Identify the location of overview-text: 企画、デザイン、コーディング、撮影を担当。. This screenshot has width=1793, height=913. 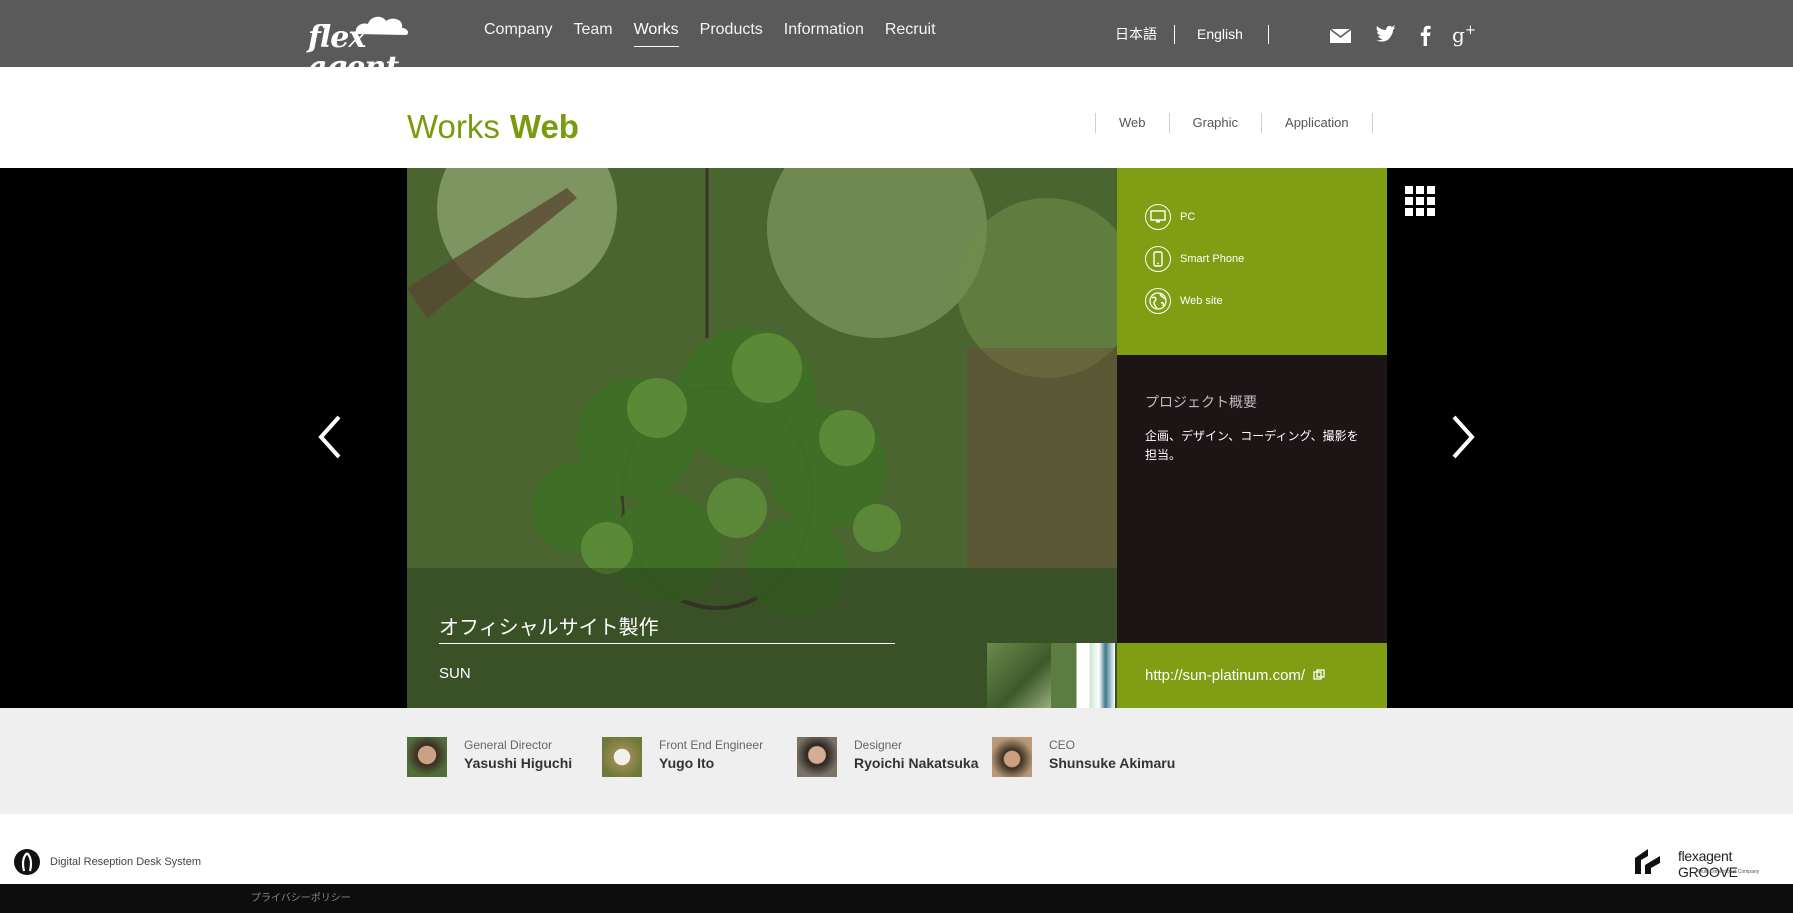
(1252, 445).